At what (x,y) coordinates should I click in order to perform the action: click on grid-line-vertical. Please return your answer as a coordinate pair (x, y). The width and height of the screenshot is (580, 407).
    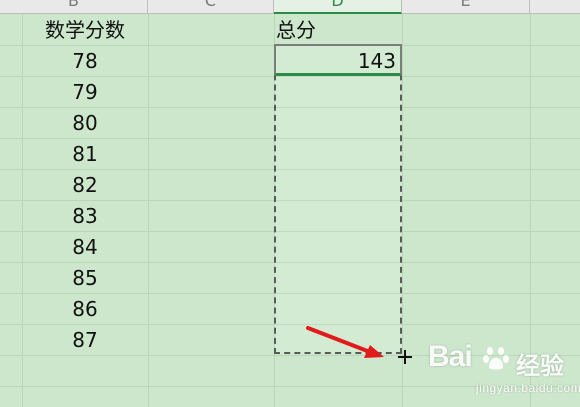
    Looking at the image, I should click on (148, 210).